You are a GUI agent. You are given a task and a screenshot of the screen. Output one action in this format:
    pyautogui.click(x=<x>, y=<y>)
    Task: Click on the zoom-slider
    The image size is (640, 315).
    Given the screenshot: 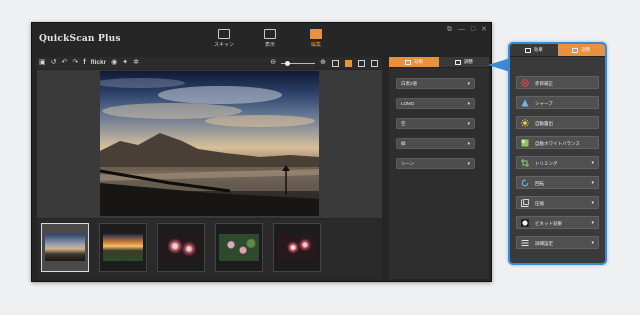 What is the action you would take?
    pyautogui.click(x=298, y=63)
    